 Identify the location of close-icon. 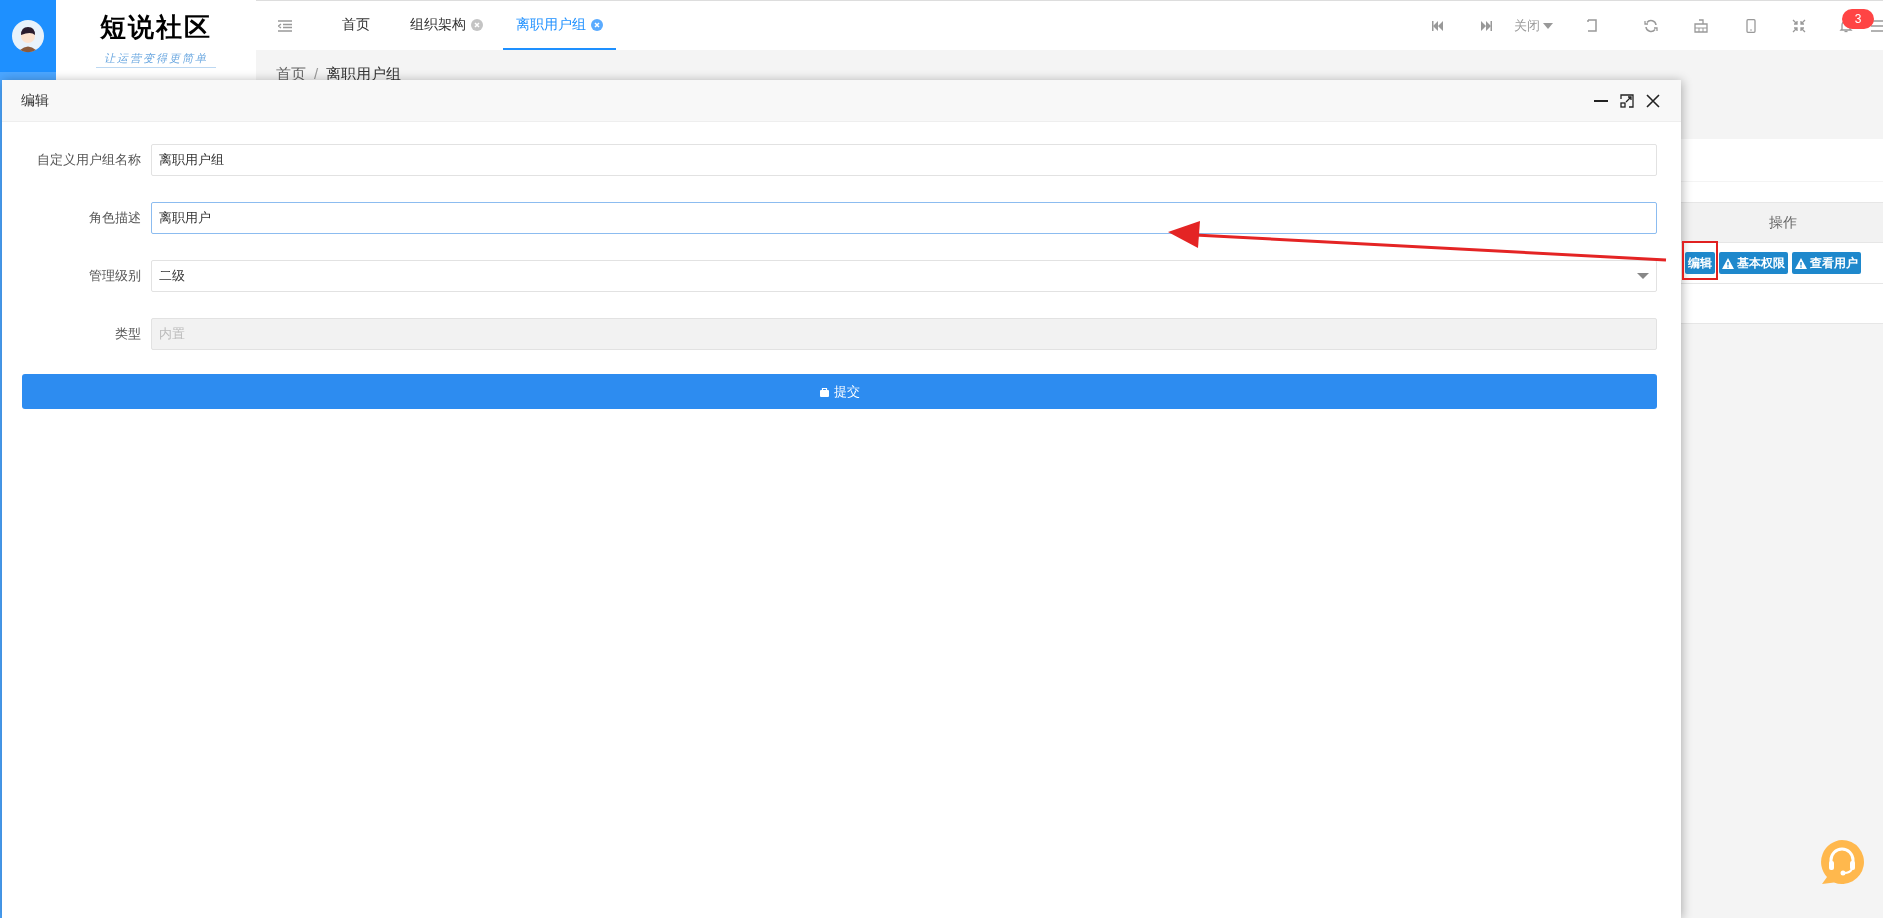
(1653, 100).